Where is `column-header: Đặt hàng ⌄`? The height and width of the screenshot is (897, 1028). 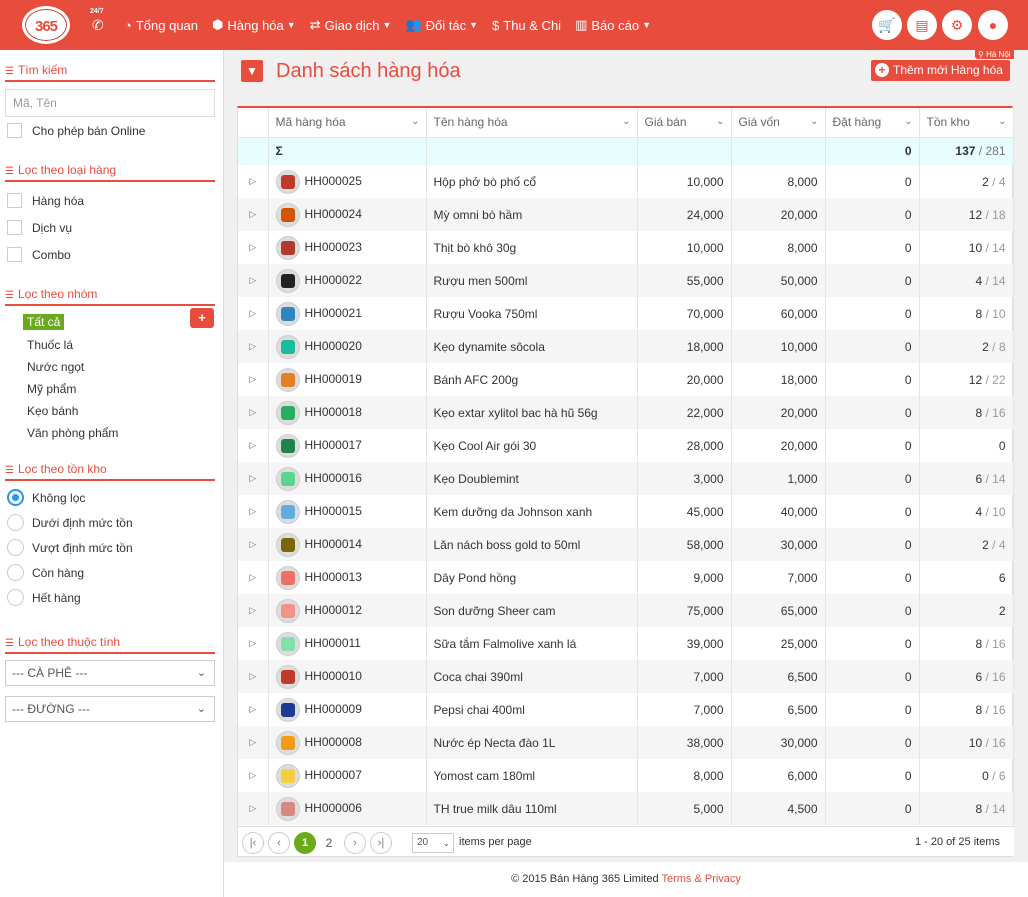
column-header: Đặt hàng ⌄ is located at coordinates (872, 123).